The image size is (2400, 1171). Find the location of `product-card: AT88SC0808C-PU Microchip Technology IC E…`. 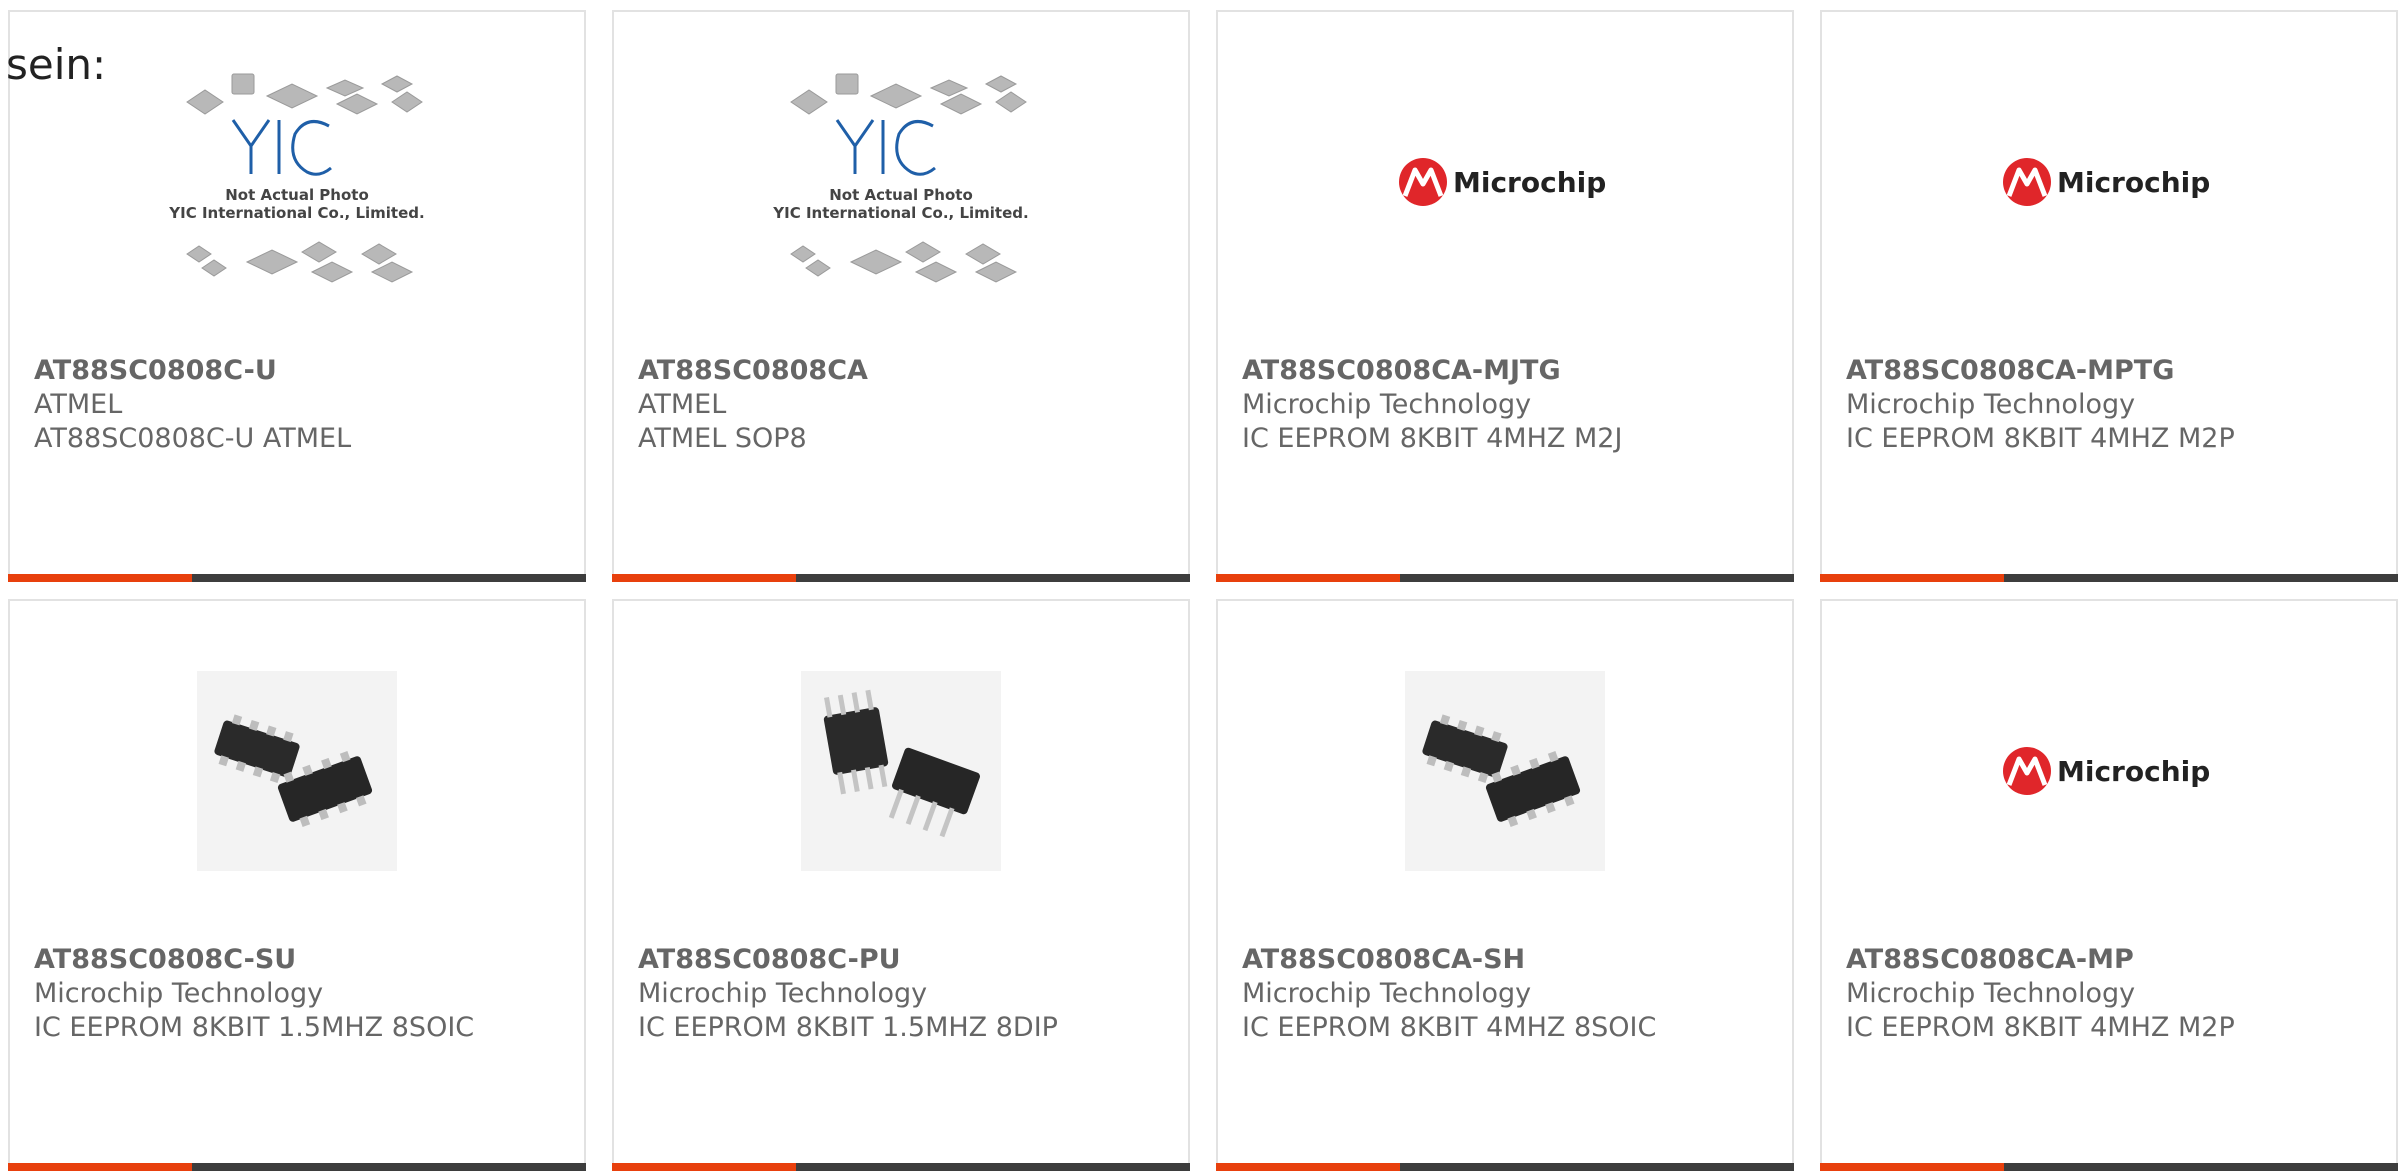

product-card: AT88SC0808C-PU Microchip Technology IC E… is located at coordinates (901, 885).